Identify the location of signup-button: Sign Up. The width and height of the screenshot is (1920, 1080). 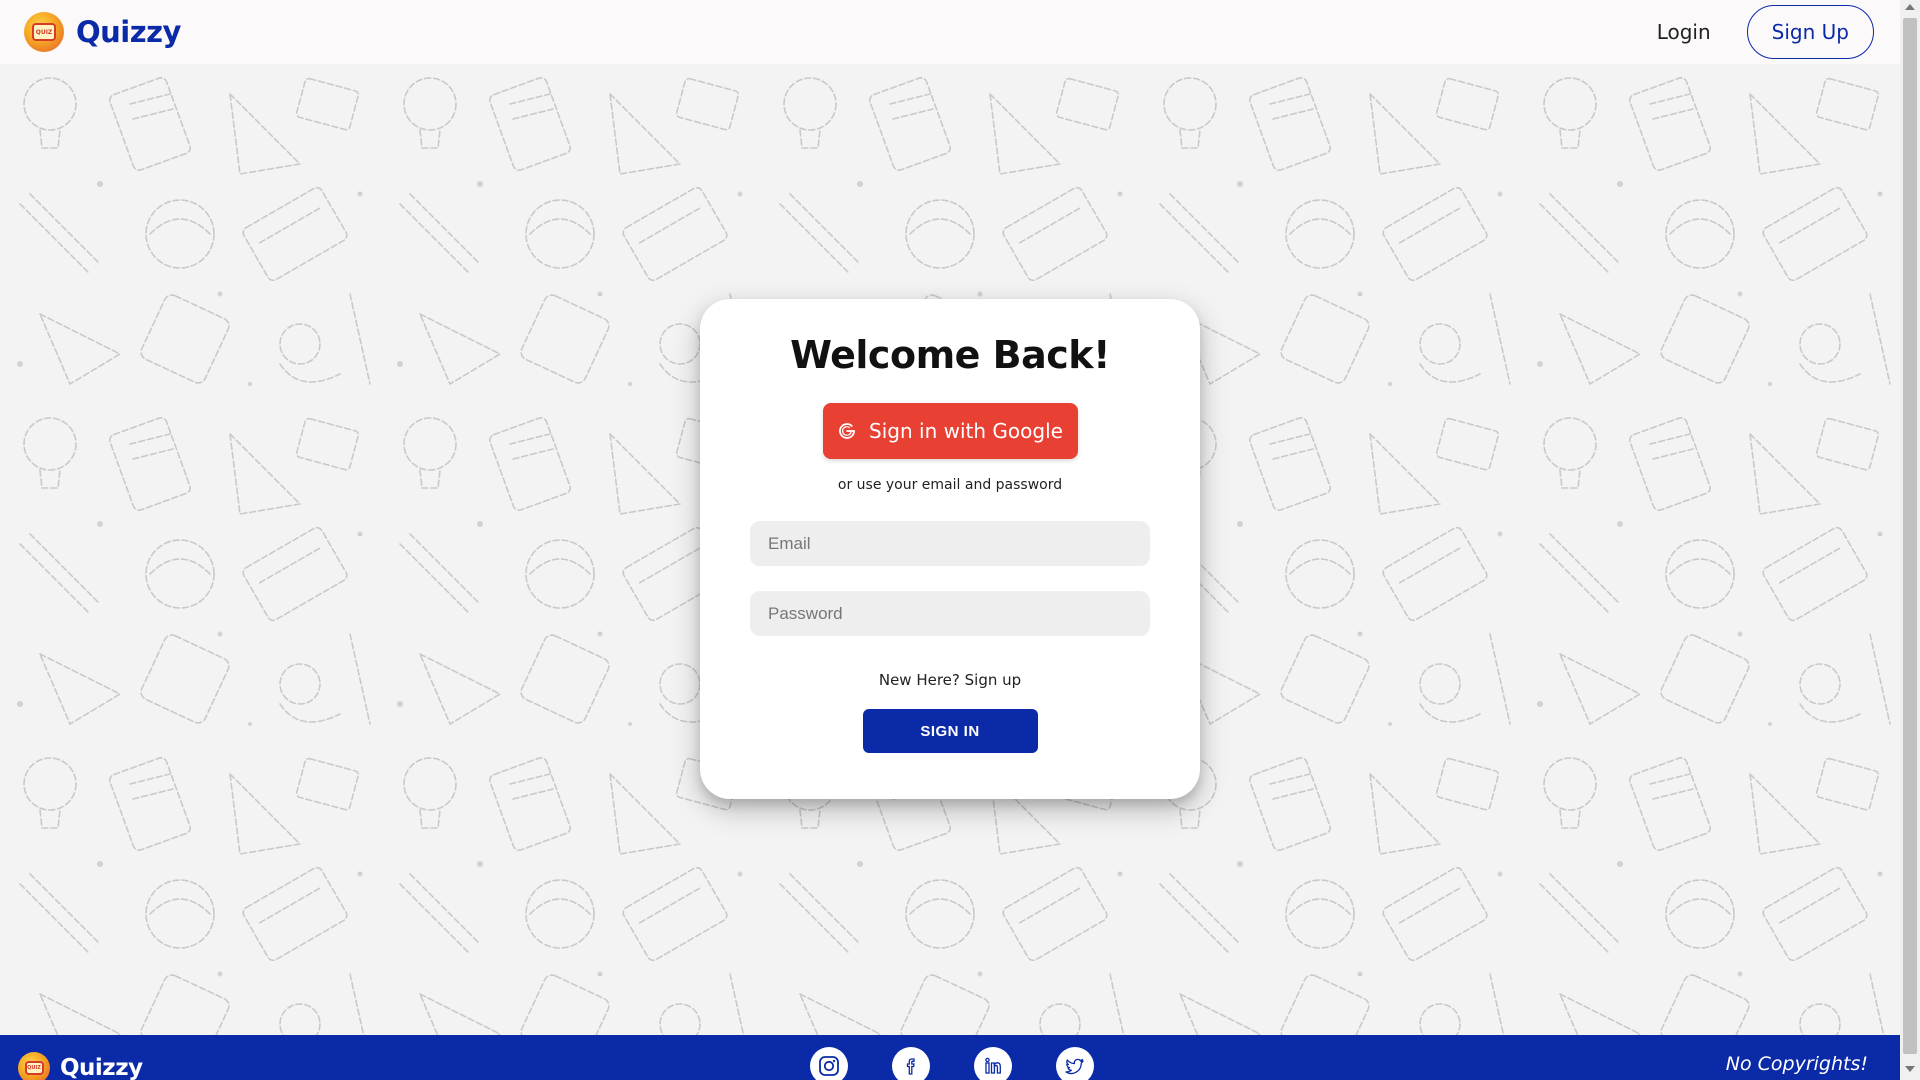
(1810, 32).